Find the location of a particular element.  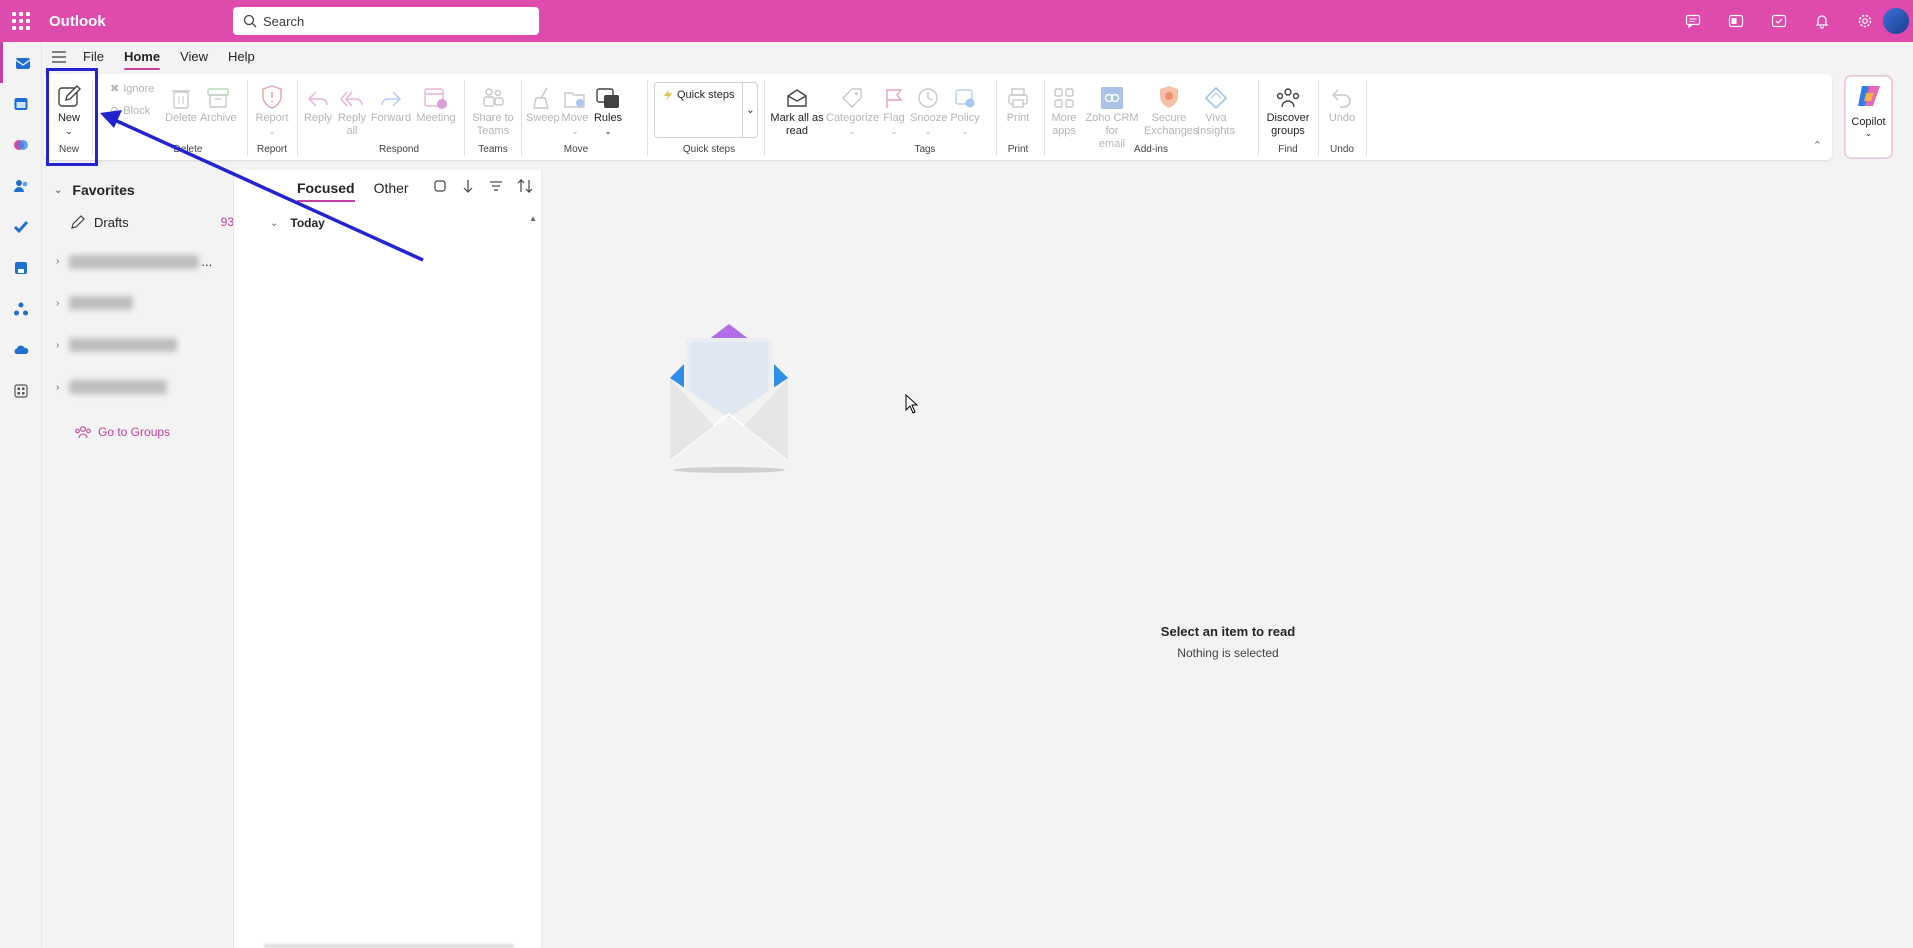

delete-label: Delete is located at coordinates (181, 118).